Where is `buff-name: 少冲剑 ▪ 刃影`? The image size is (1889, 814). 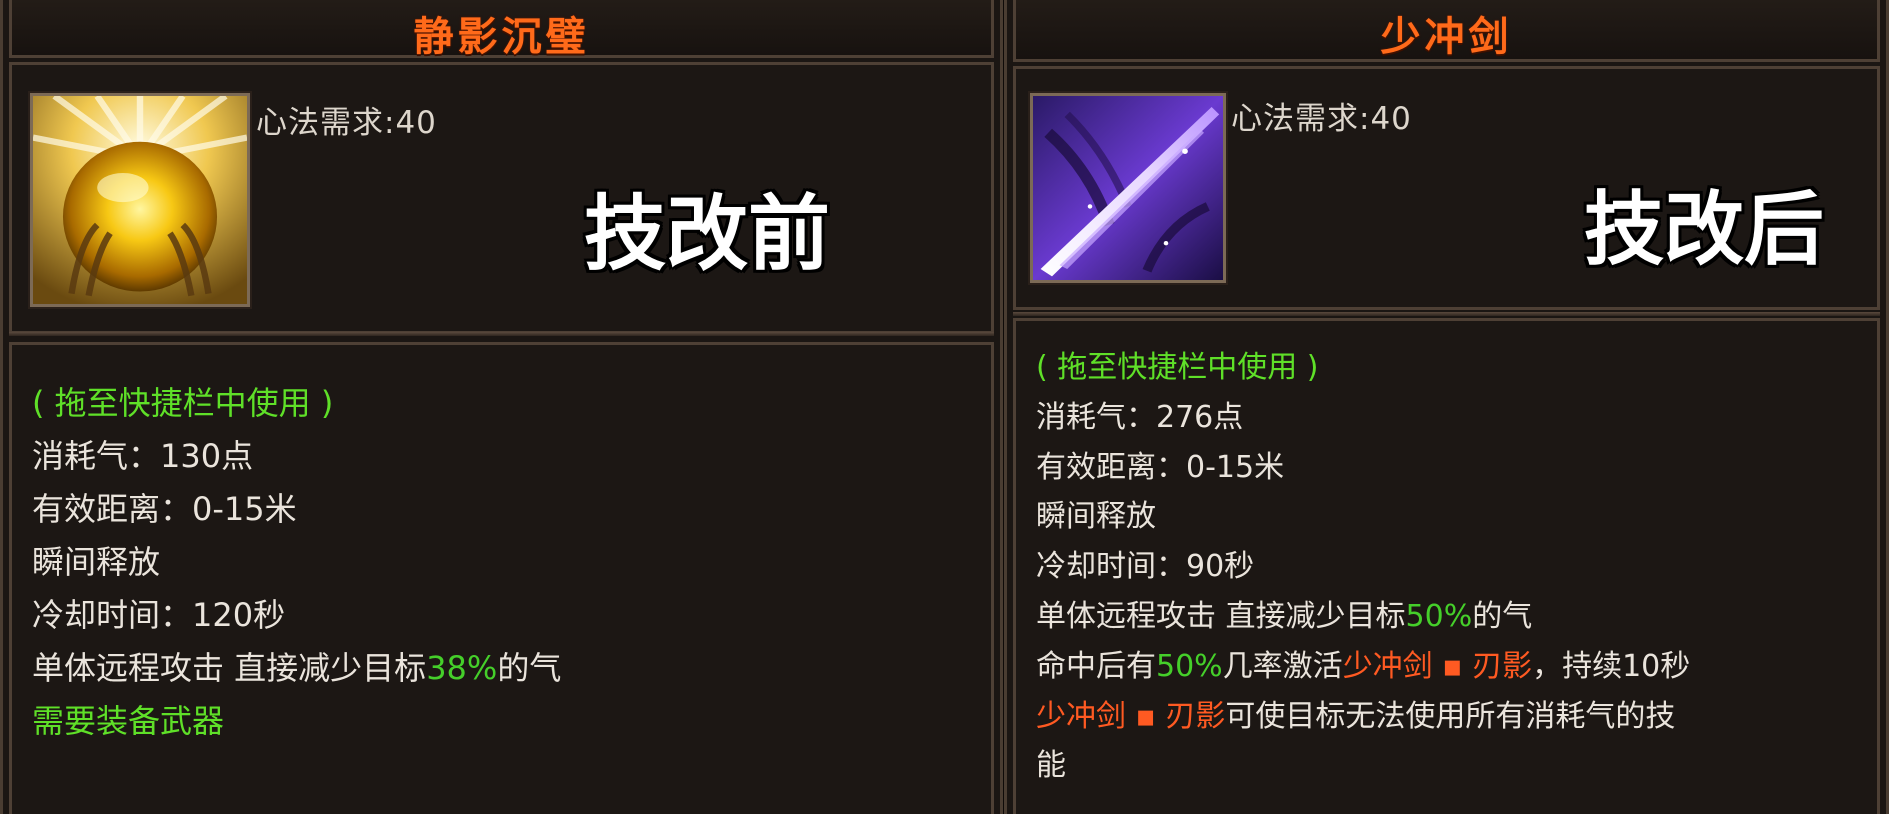
buff-name: 少冲剑 ▪ 刃影 is located at coordinates (1131, 716).